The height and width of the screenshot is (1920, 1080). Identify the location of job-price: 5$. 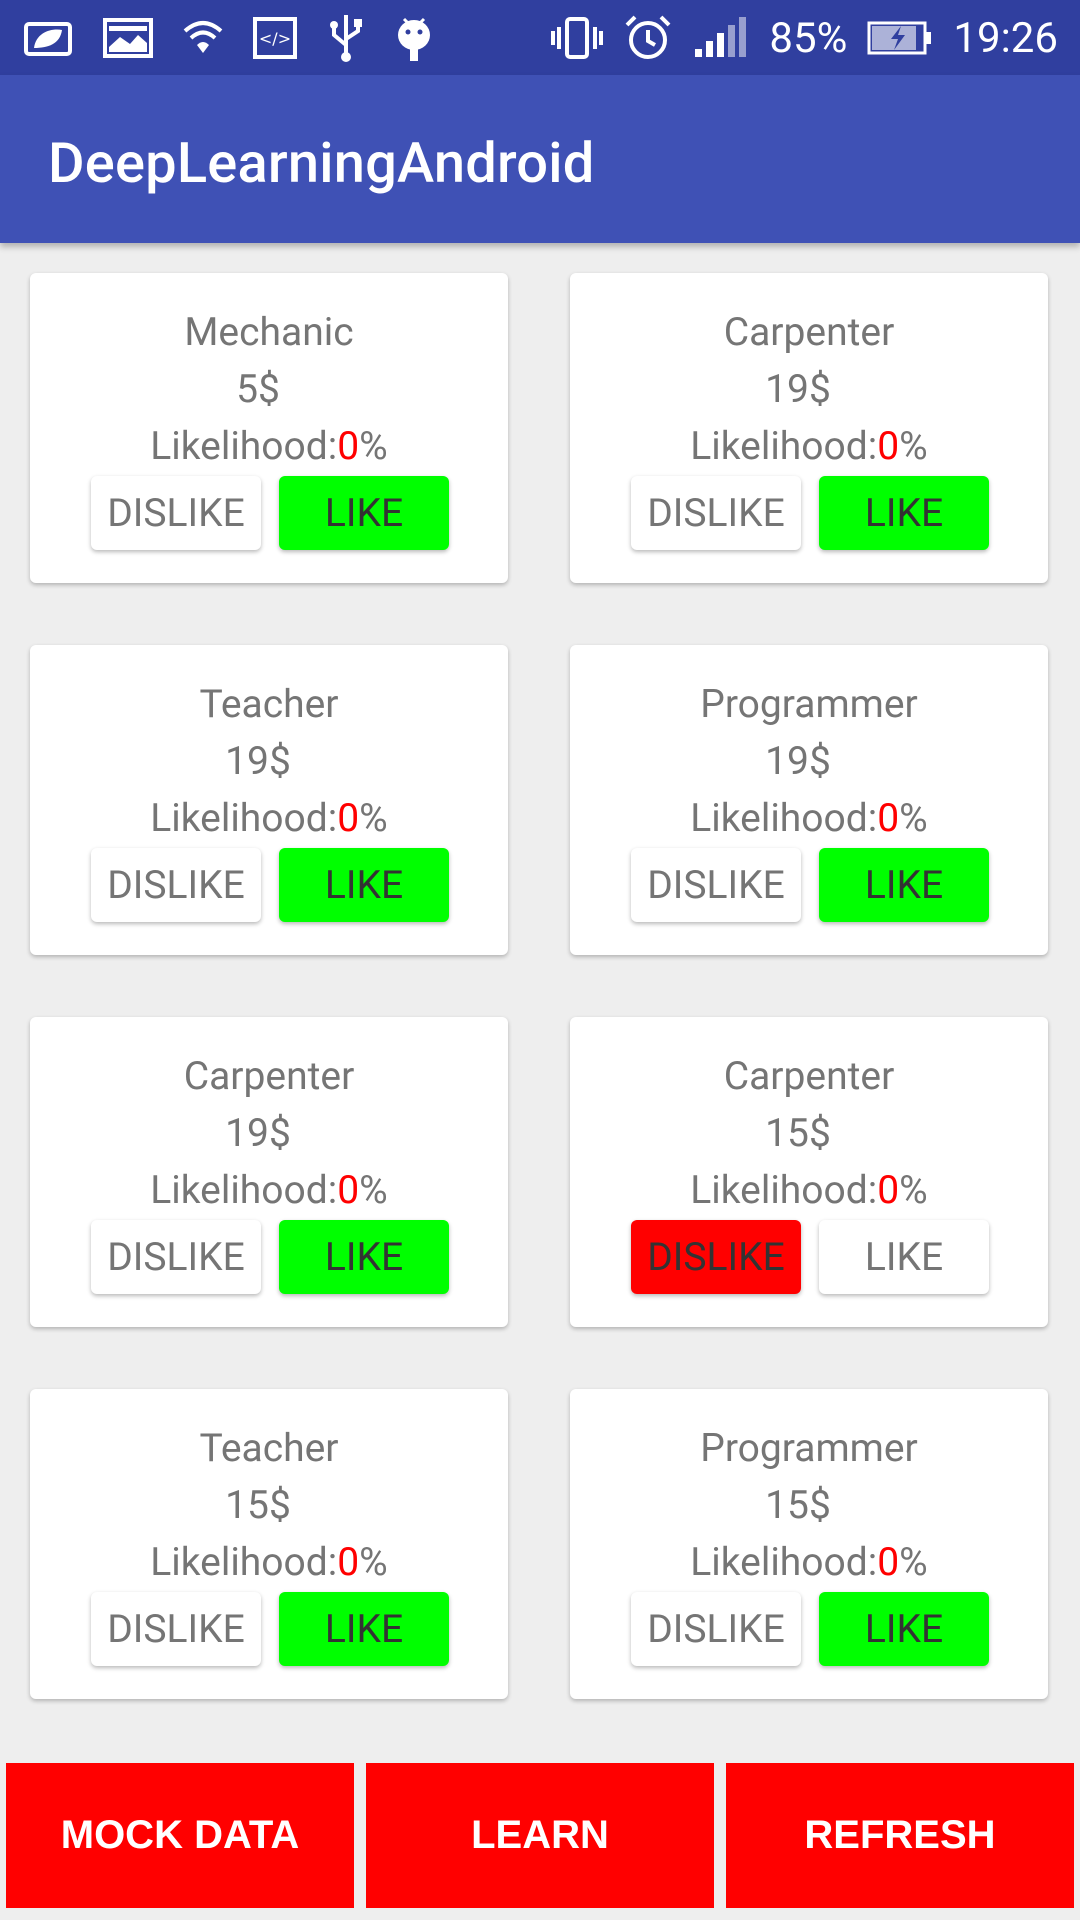
(258, 389).